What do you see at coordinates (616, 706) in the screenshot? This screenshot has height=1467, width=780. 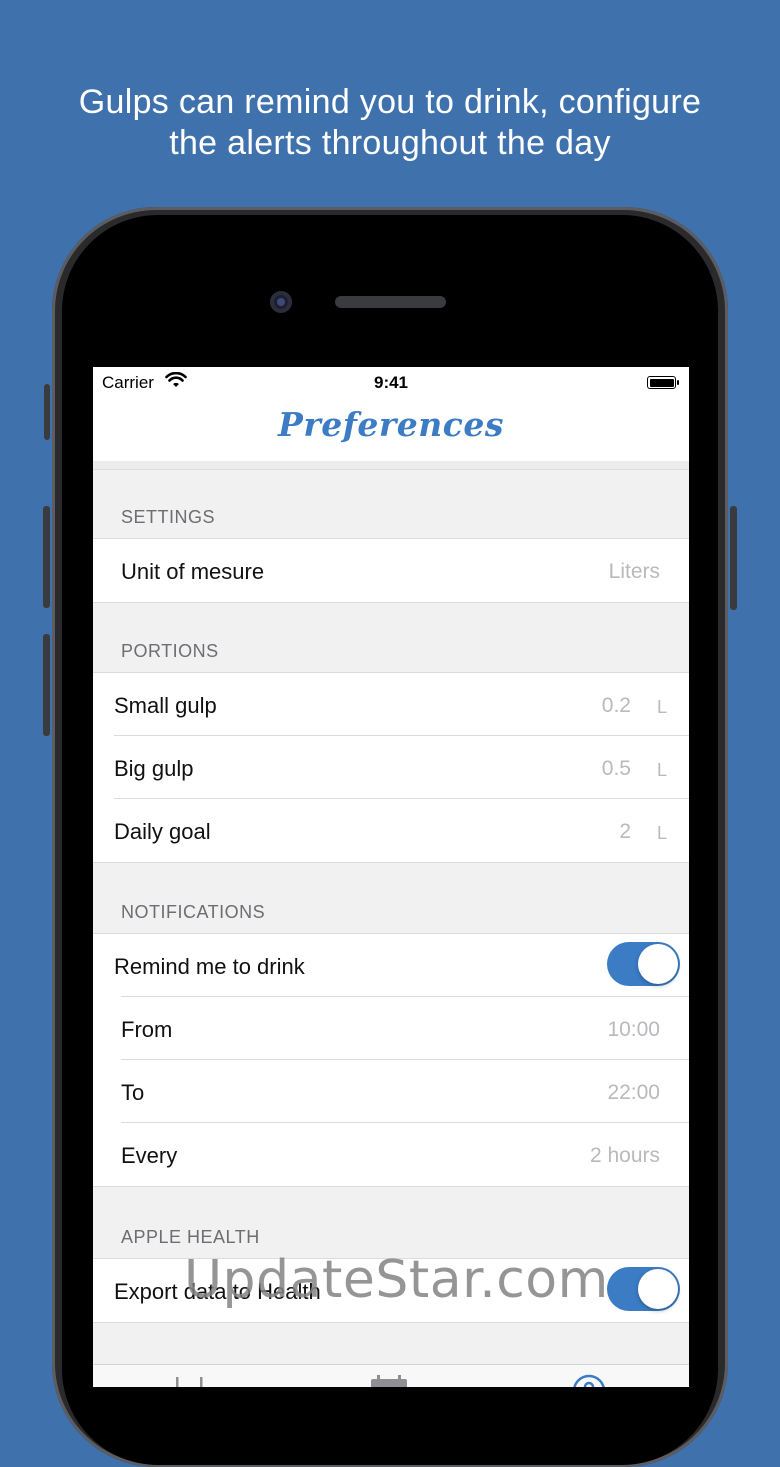 I see `small-gulp-value: 0.2` at bounding box center [616, 706].